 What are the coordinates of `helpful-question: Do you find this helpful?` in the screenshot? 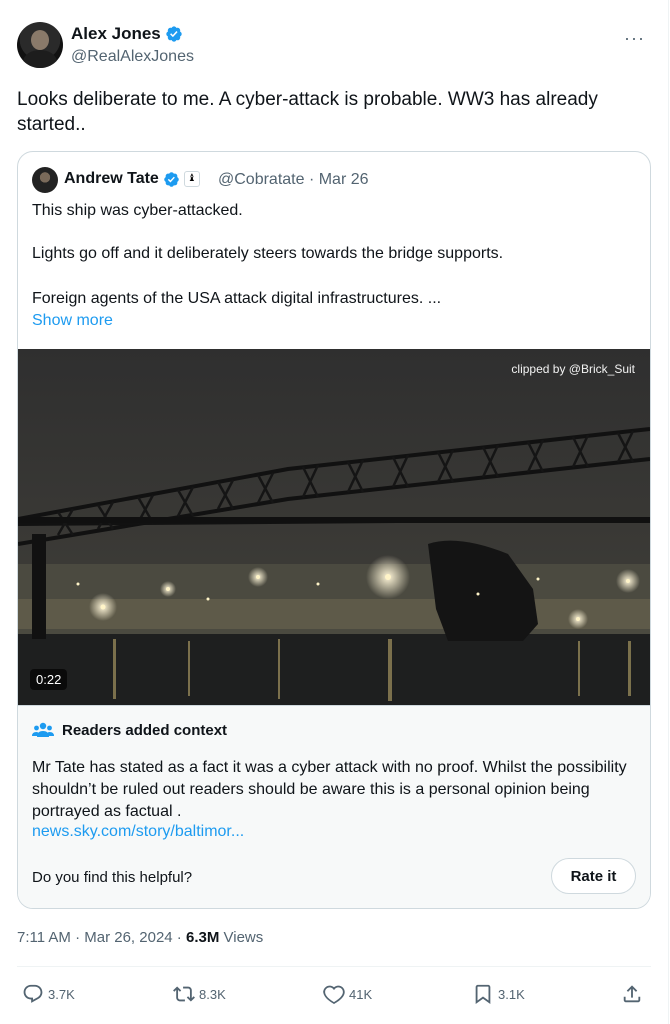 It's located at (112, 877).